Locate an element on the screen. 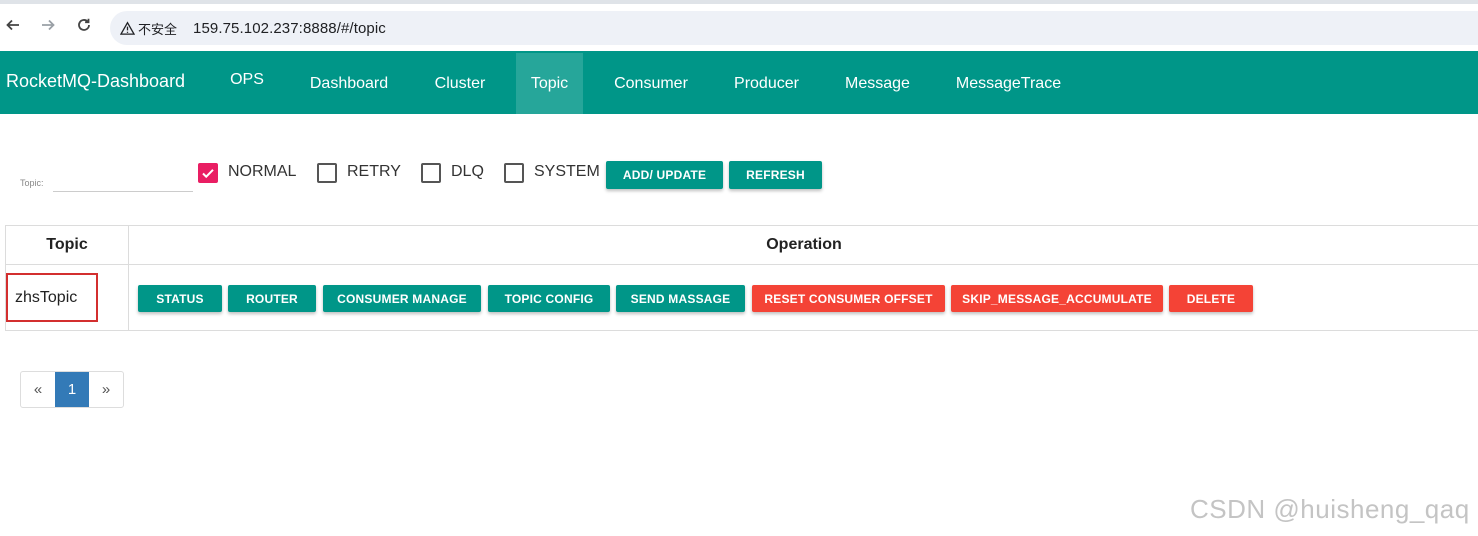 This screenshot has height=536, width=1478. url-text: 159.75.102.237:8888/#/topic is located at coordinates (289, 28).